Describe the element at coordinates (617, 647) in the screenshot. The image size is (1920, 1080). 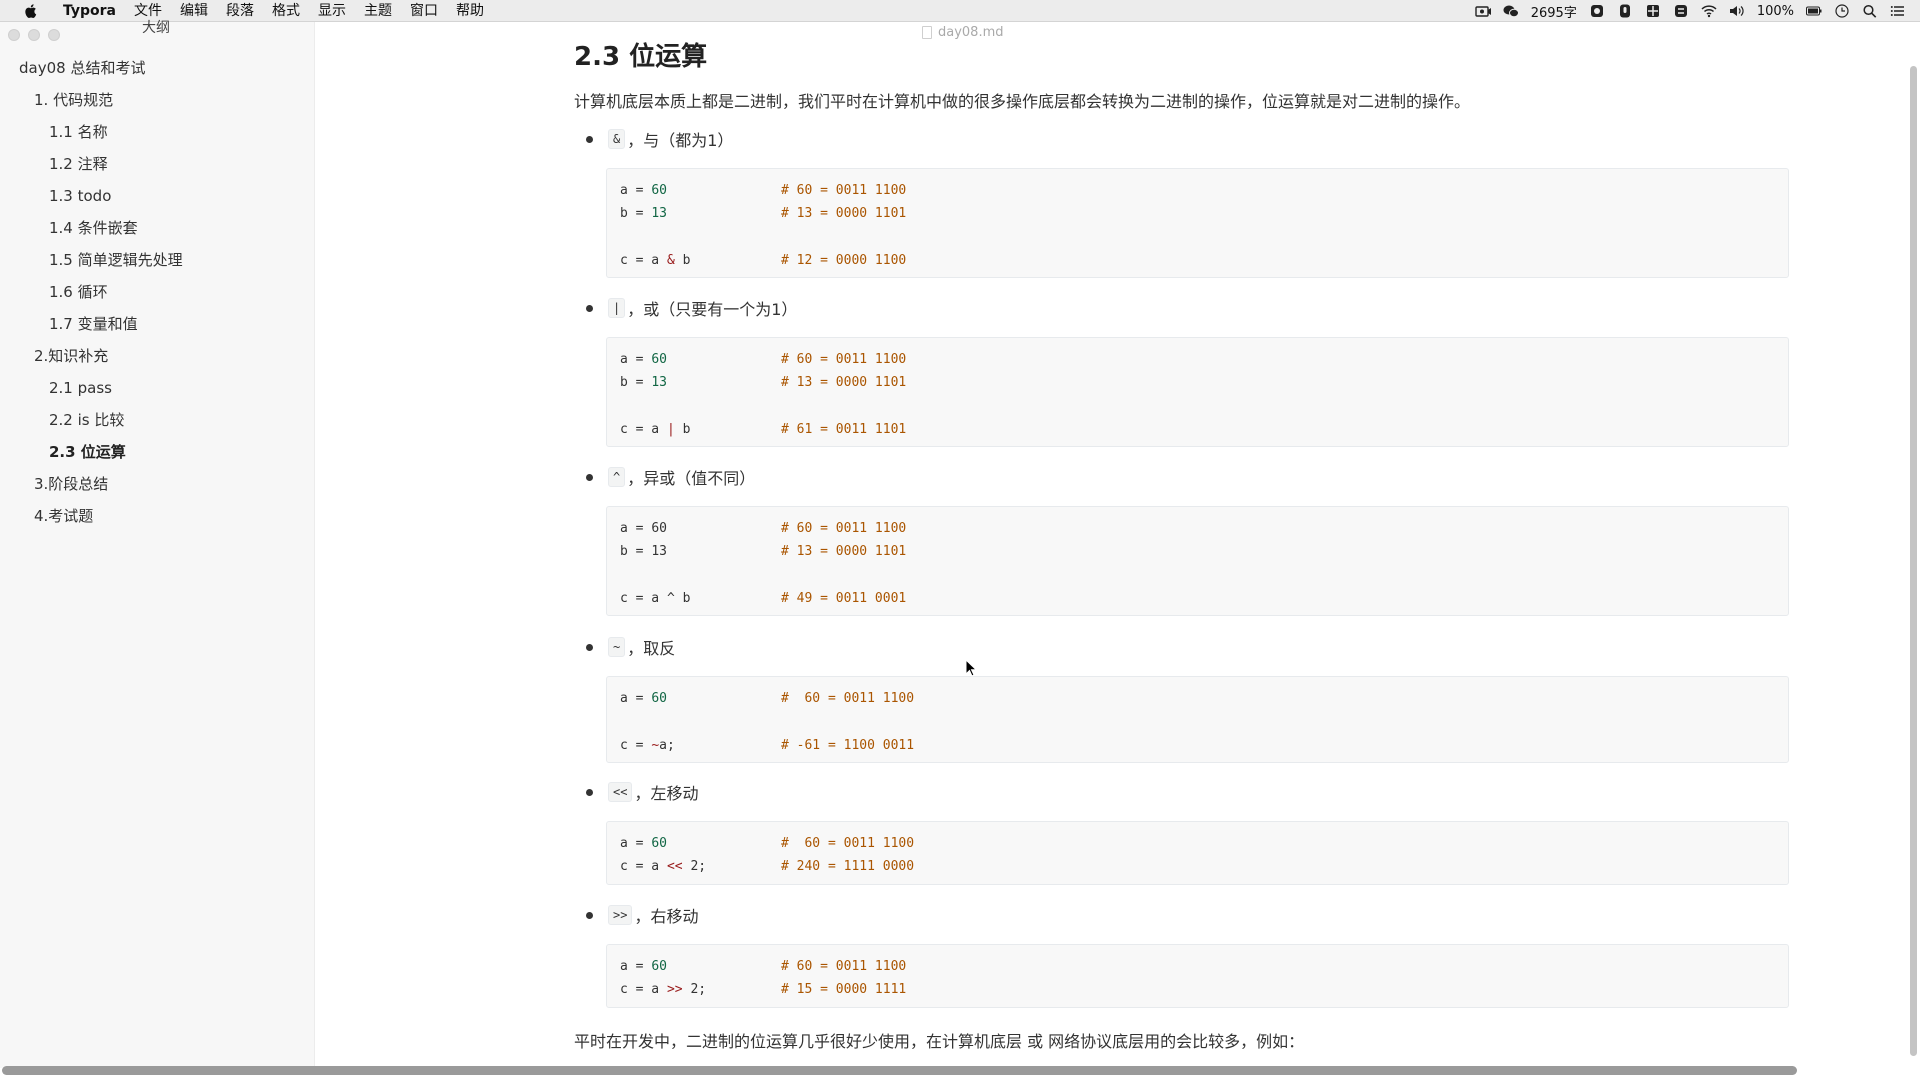
I see `inline-code: ~` at that location.